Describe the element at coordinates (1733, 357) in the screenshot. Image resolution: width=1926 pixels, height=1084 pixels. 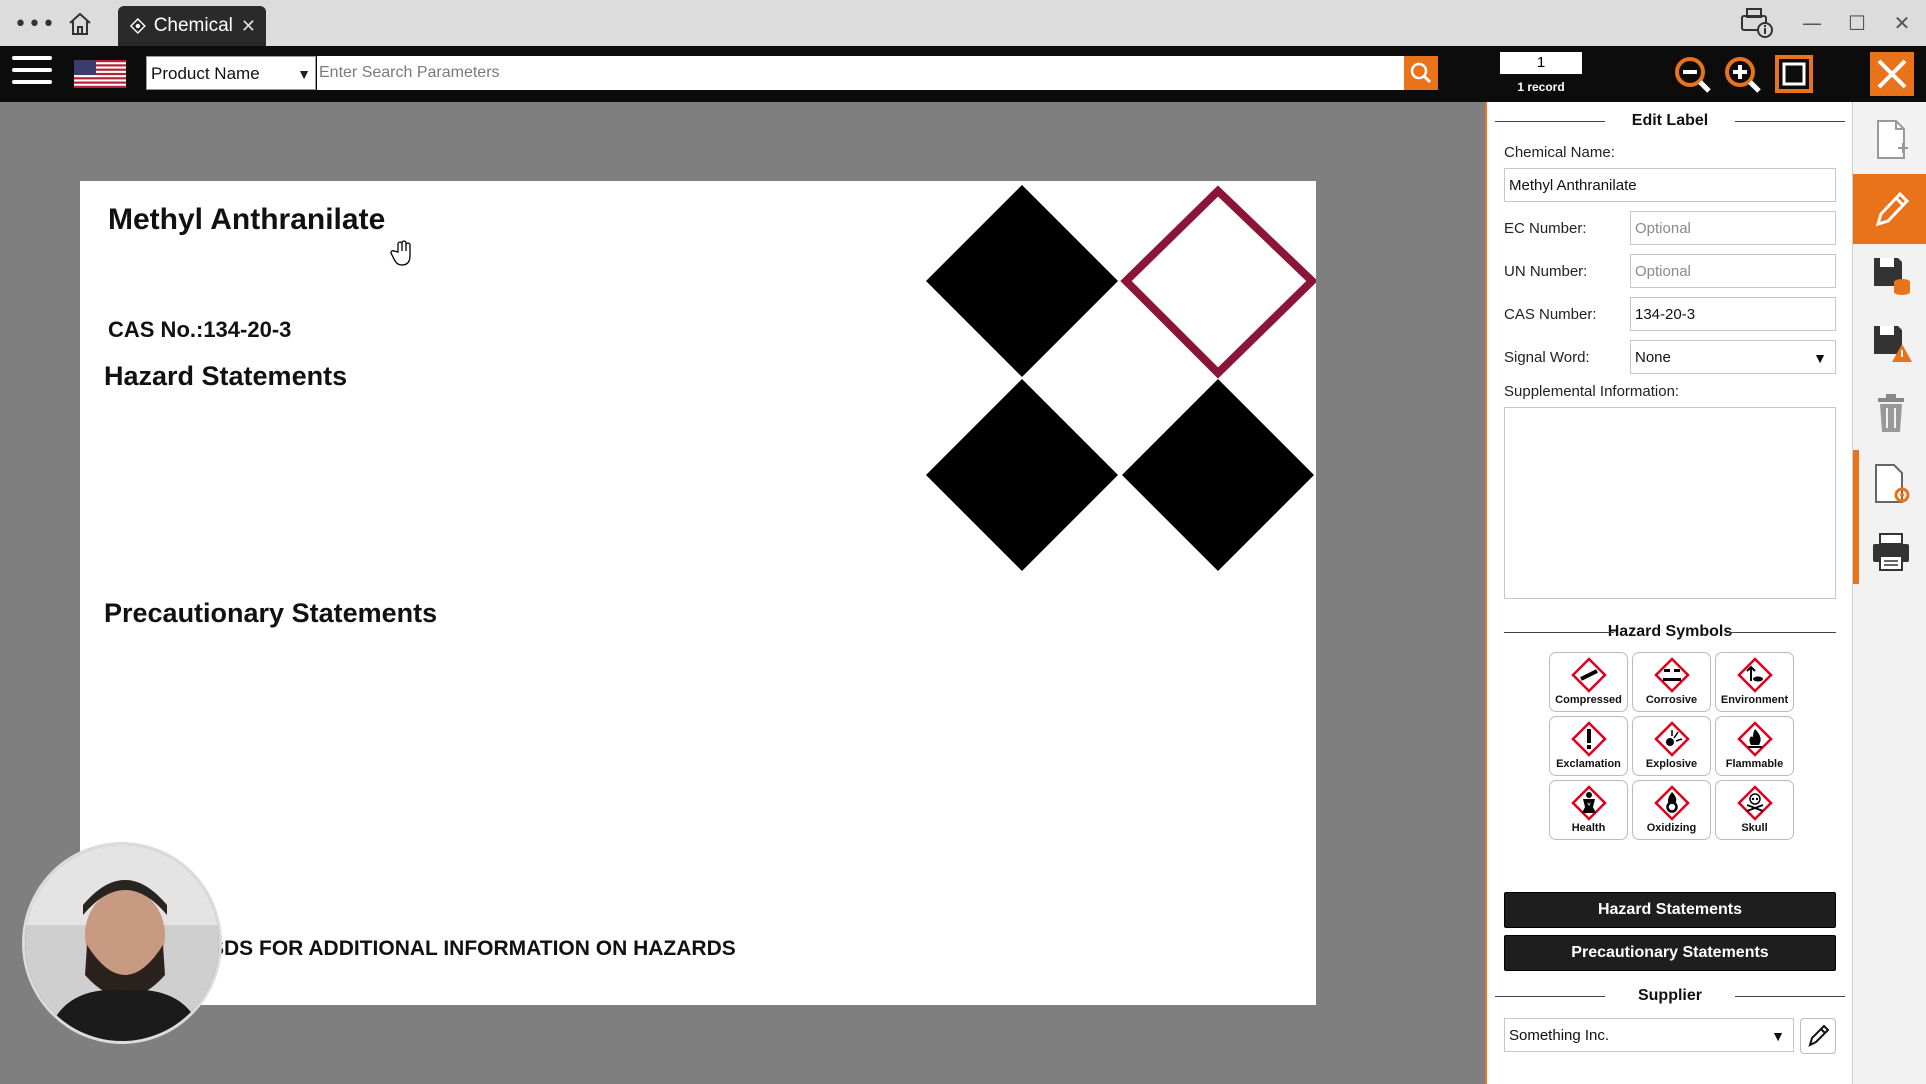
I see `signal-word-select: None ▼` at that location.